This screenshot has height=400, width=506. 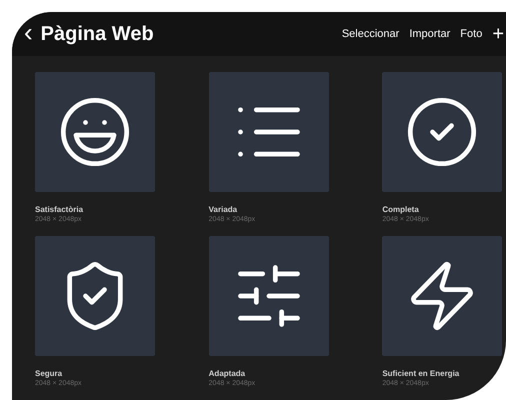 What do you see at coordinates (28, 32) in the screenshot?
I see `back-button: ‹` at bounding box center [28, 32].